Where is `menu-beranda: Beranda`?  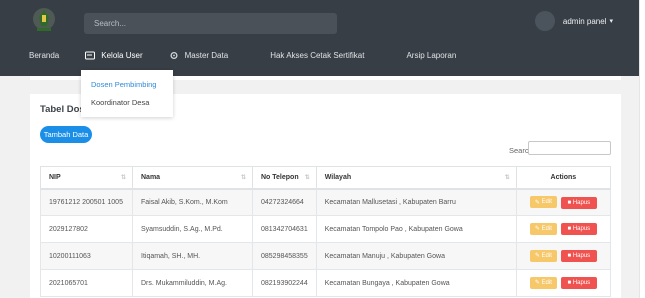
menu-beranda: Beranda is located at coordinates (36, 55).